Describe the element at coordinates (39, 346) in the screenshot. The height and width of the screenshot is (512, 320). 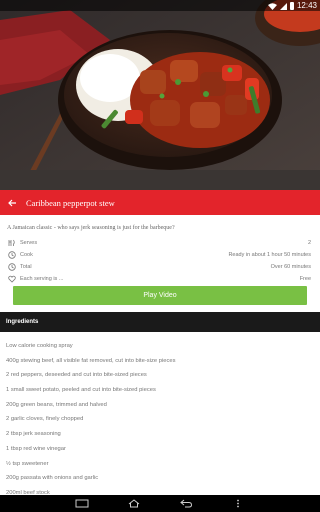
I see `list-item: Low calorie cooking spray` at that location.